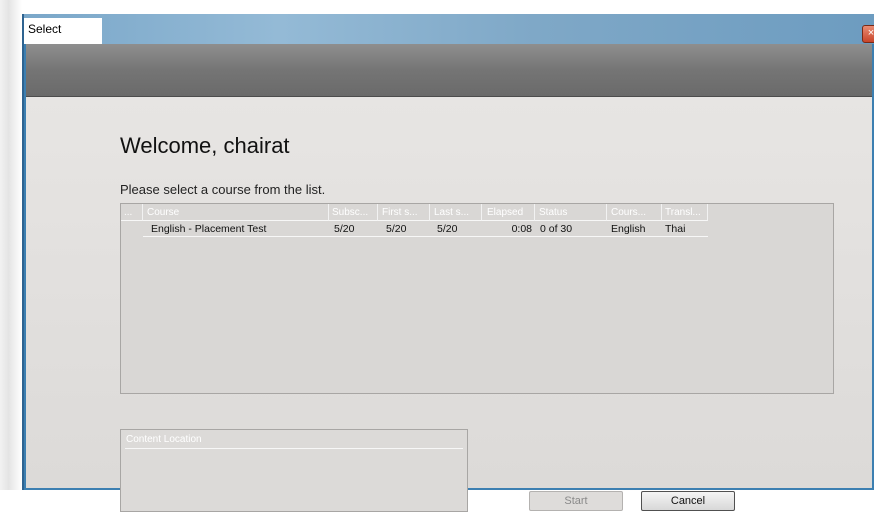 This screenshot has height=512, width=874. What do you see at coordinates (449, 29) in the screenshot?
I see `title-bar: Select ×` at bounding box center [449, 29].